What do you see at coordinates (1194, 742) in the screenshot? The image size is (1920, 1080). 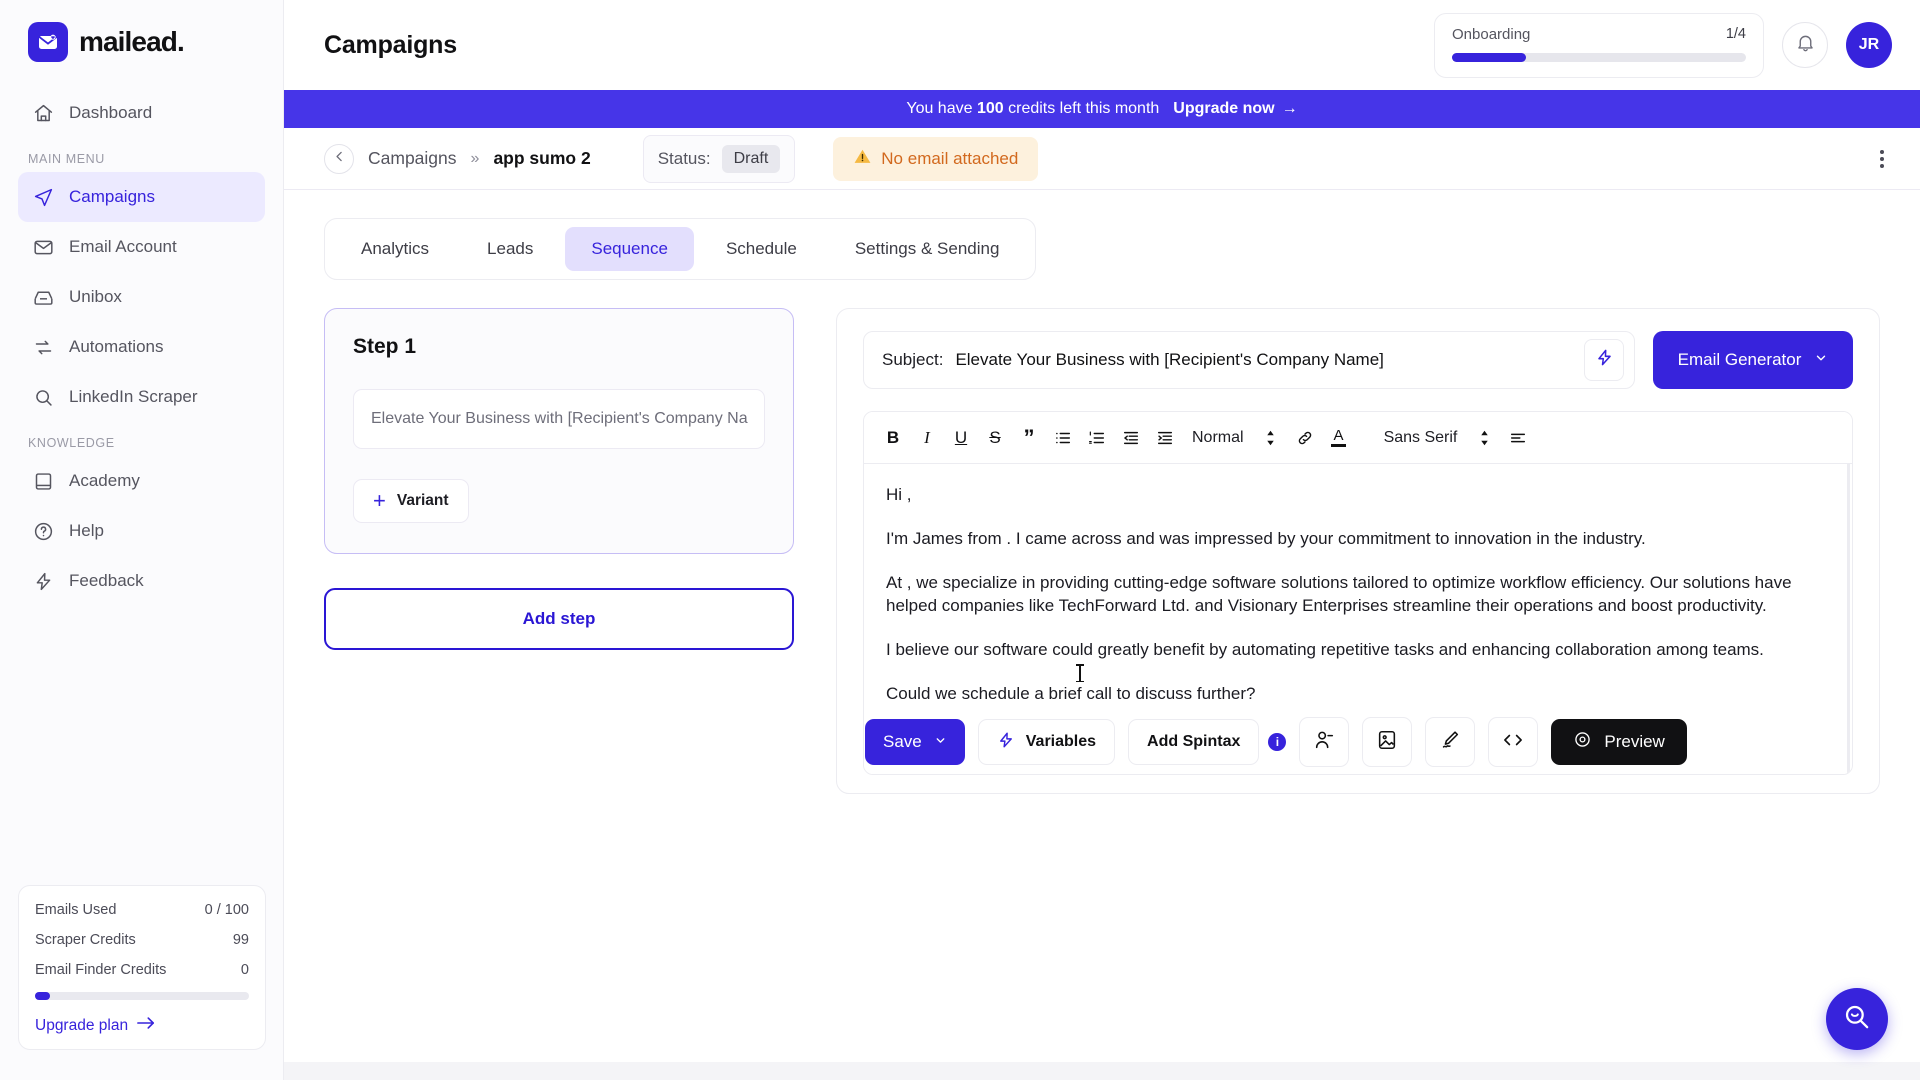 I see `add-spintax-button: Add Spintax` at bounding box center [1194, 742].